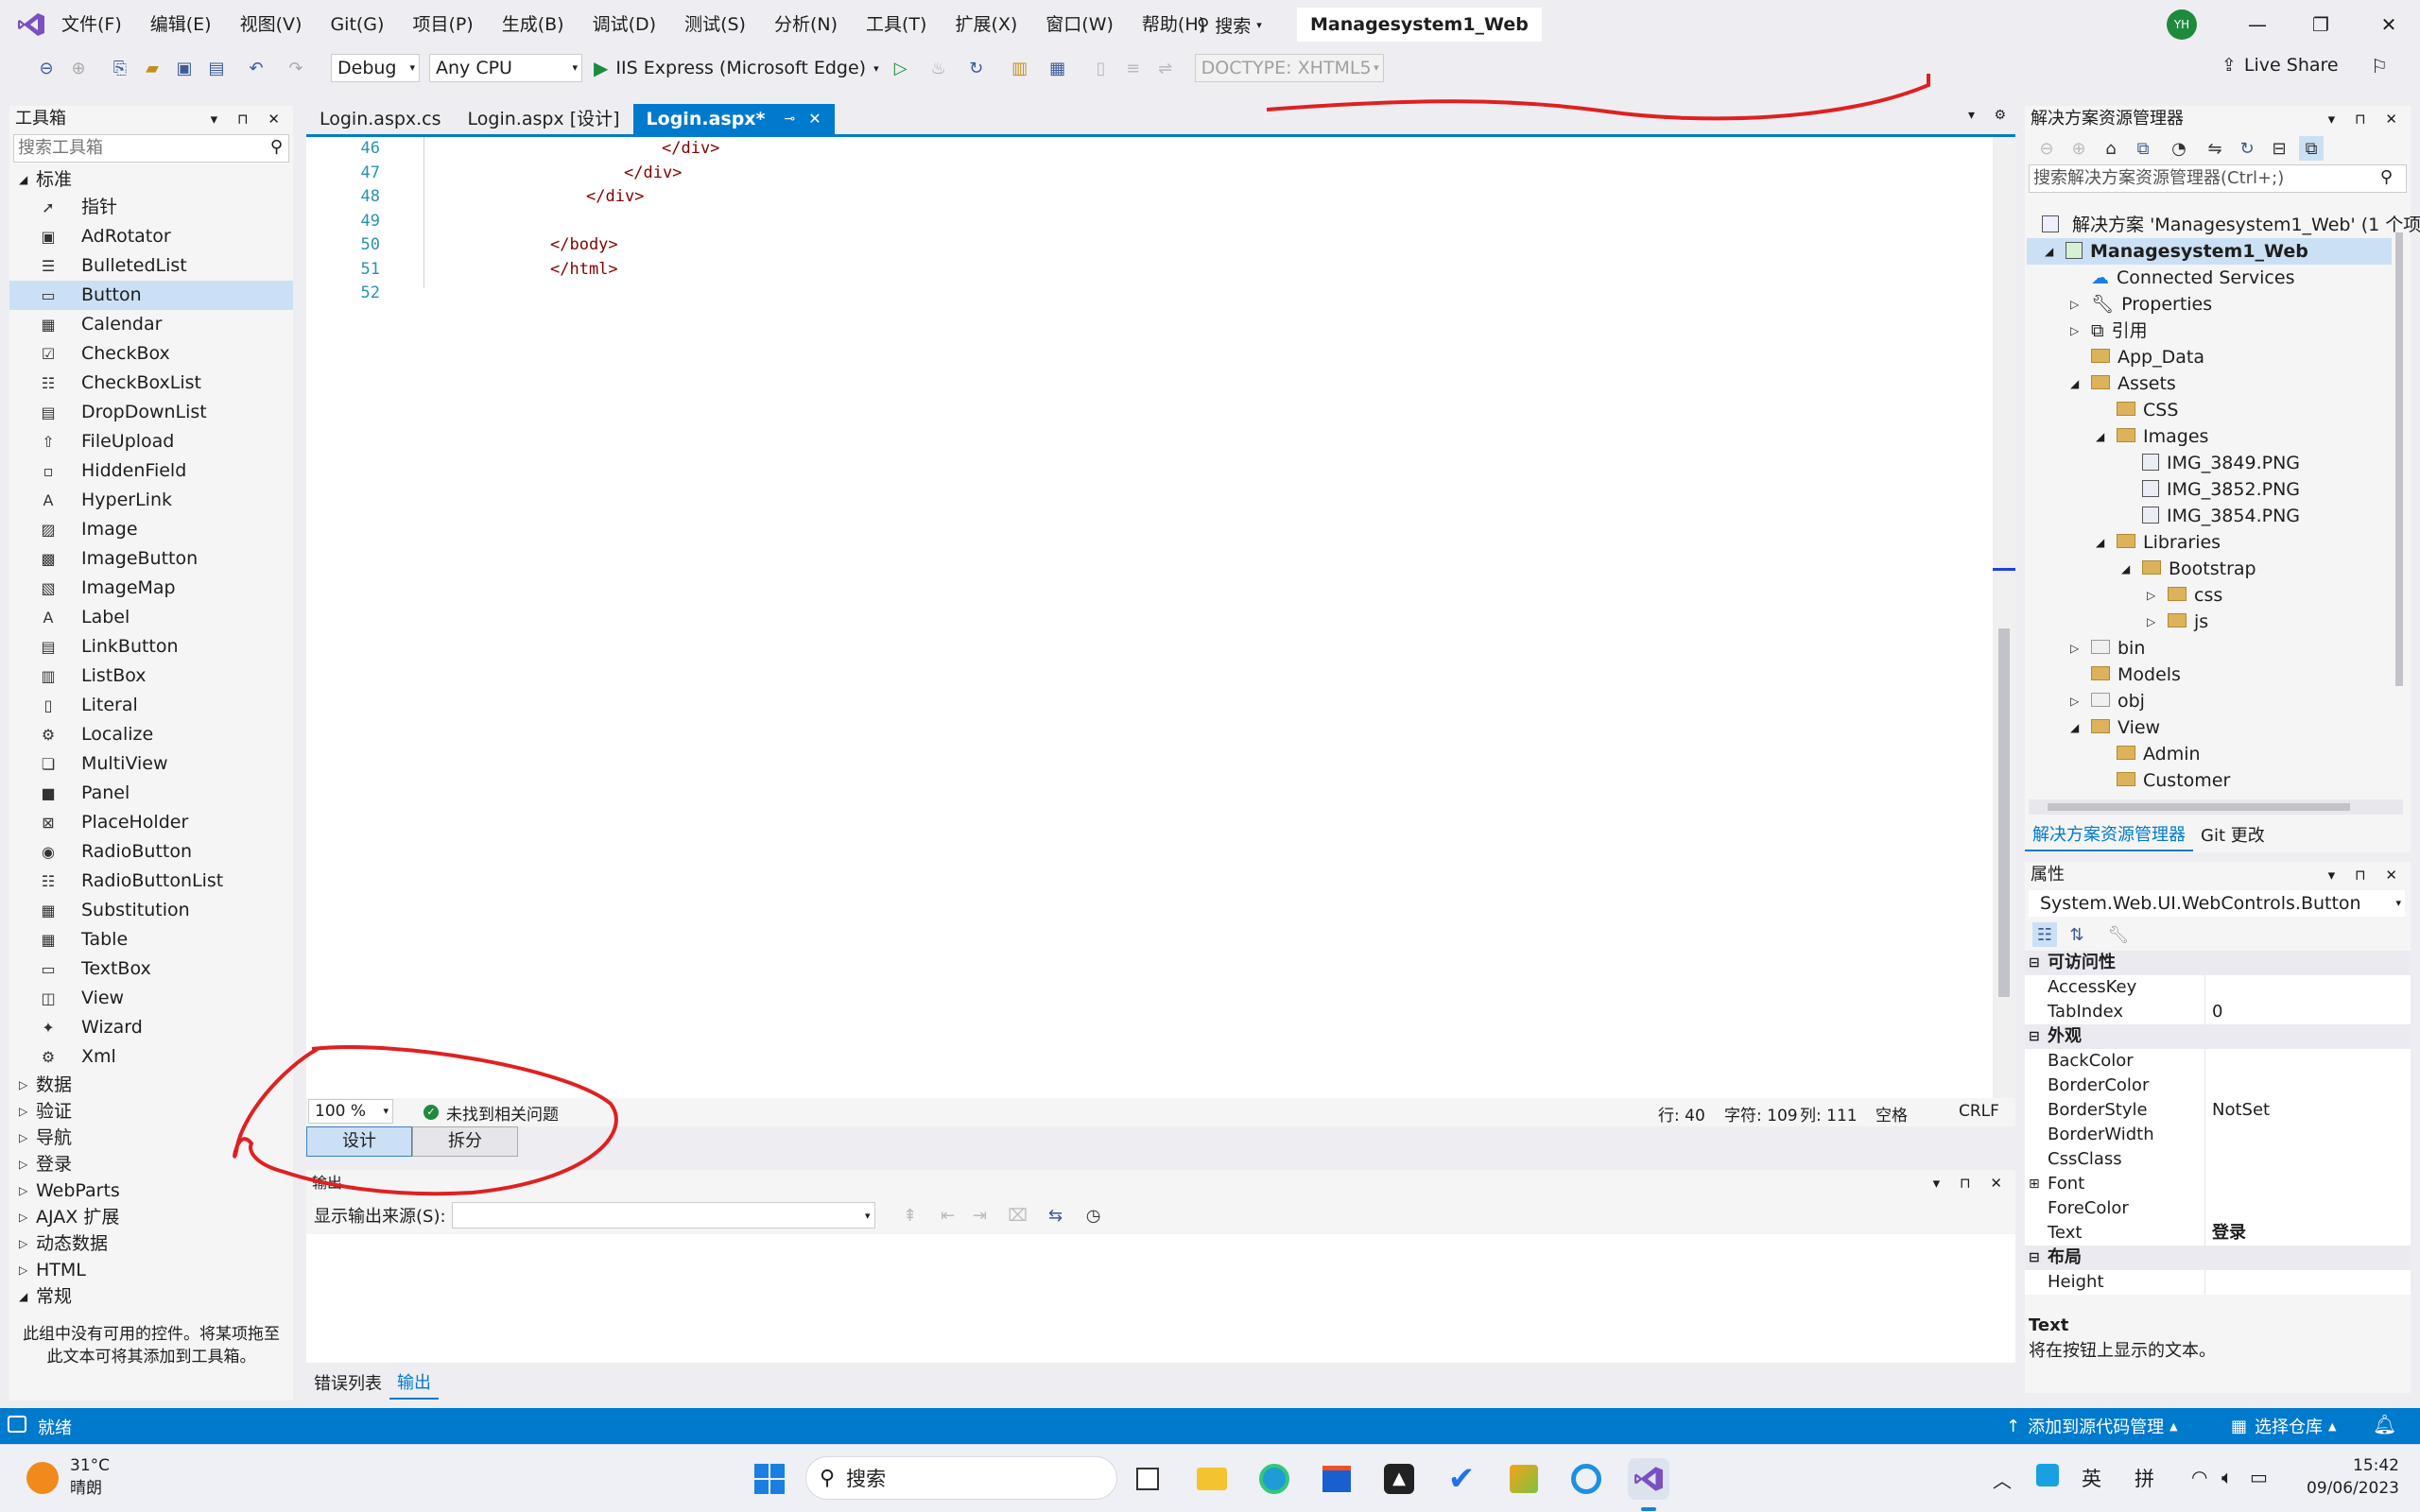  Describe the element at coordinates (733, 119) in the screenshot. I see `editor-tab: Login.aspx* ⊸ ✕` at that location.